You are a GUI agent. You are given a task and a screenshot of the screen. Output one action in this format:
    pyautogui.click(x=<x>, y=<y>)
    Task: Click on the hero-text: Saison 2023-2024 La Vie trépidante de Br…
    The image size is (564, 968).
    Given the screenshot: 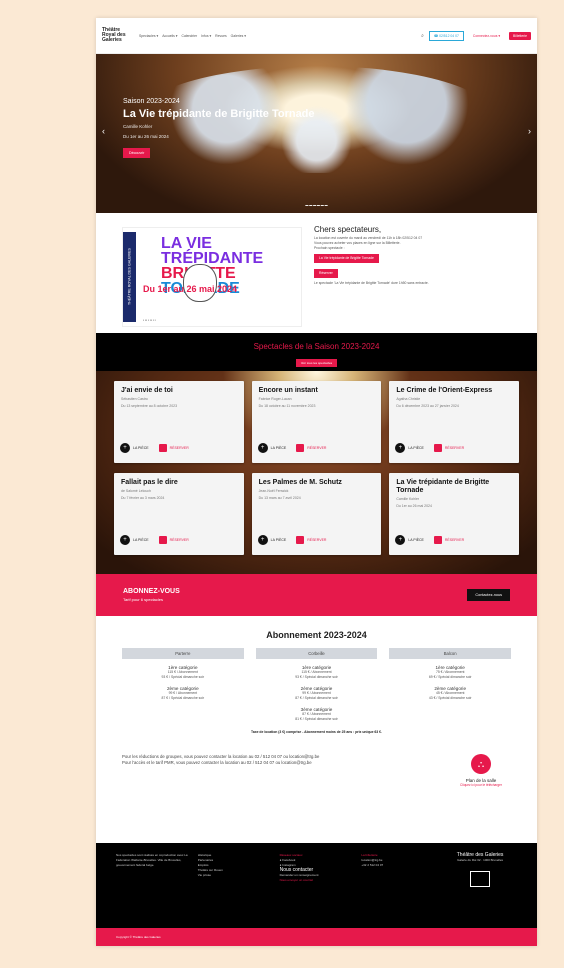 What is the action you would take?
    pyautogui.click(x=219, y=128)
    